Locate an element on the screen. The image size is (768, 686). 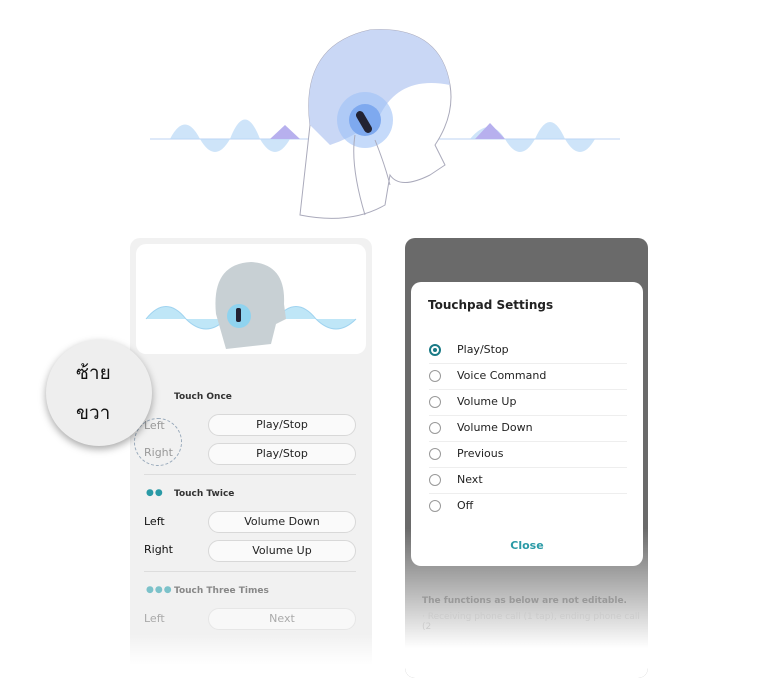
option-next: Next is located at coordinates (528, 481).